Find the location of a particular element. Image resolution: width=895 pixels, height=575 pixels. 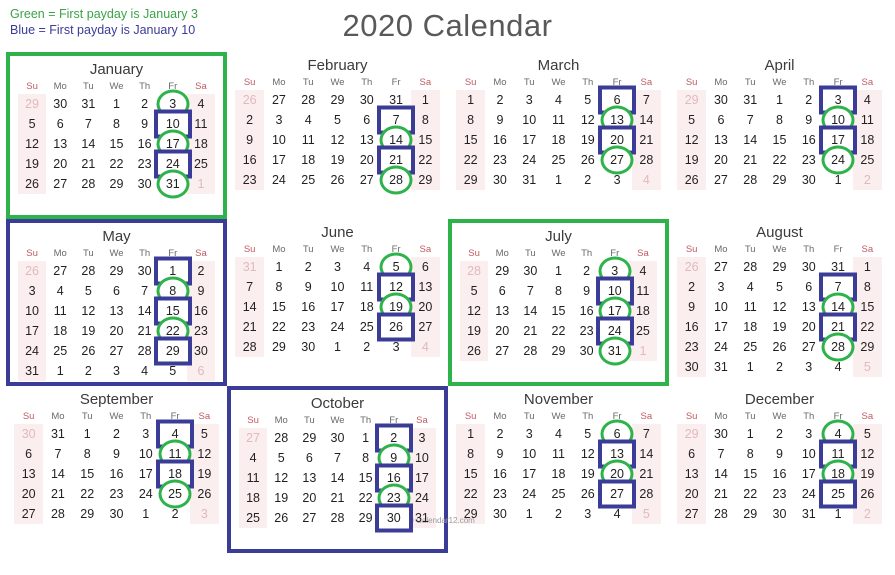

day-cell: 17 is located at coordinates (529, 474).